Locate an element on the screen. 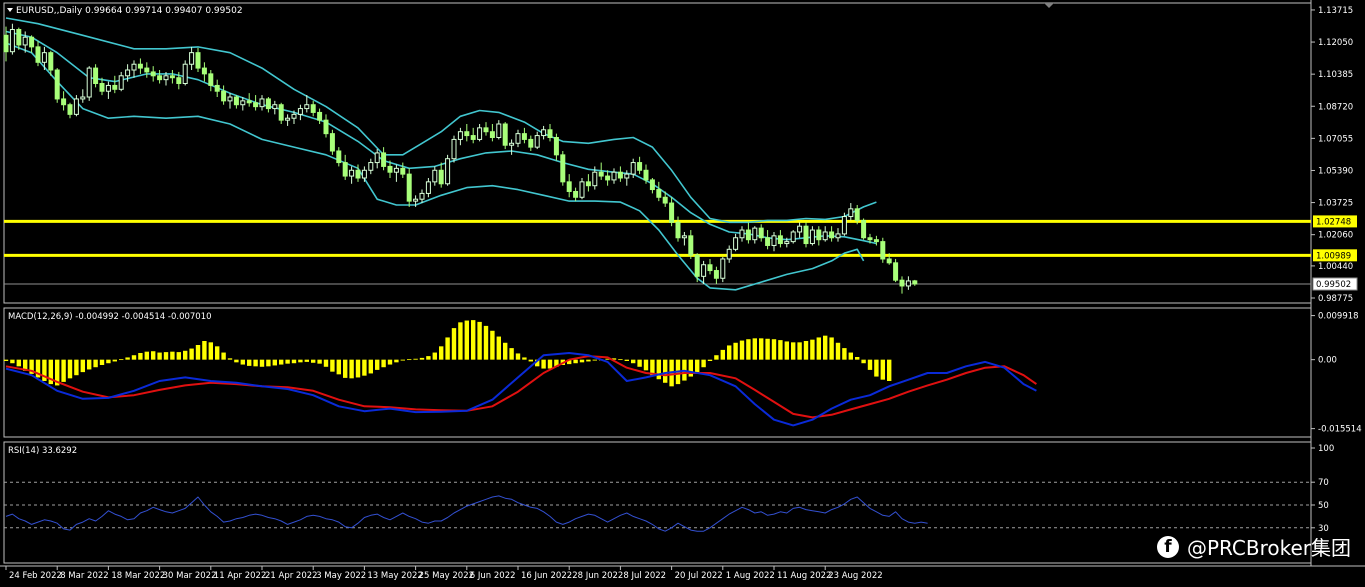 The image size is (1365, 587). watermark: f @PRCBroker集团 is located at coordinates (1253, 546).